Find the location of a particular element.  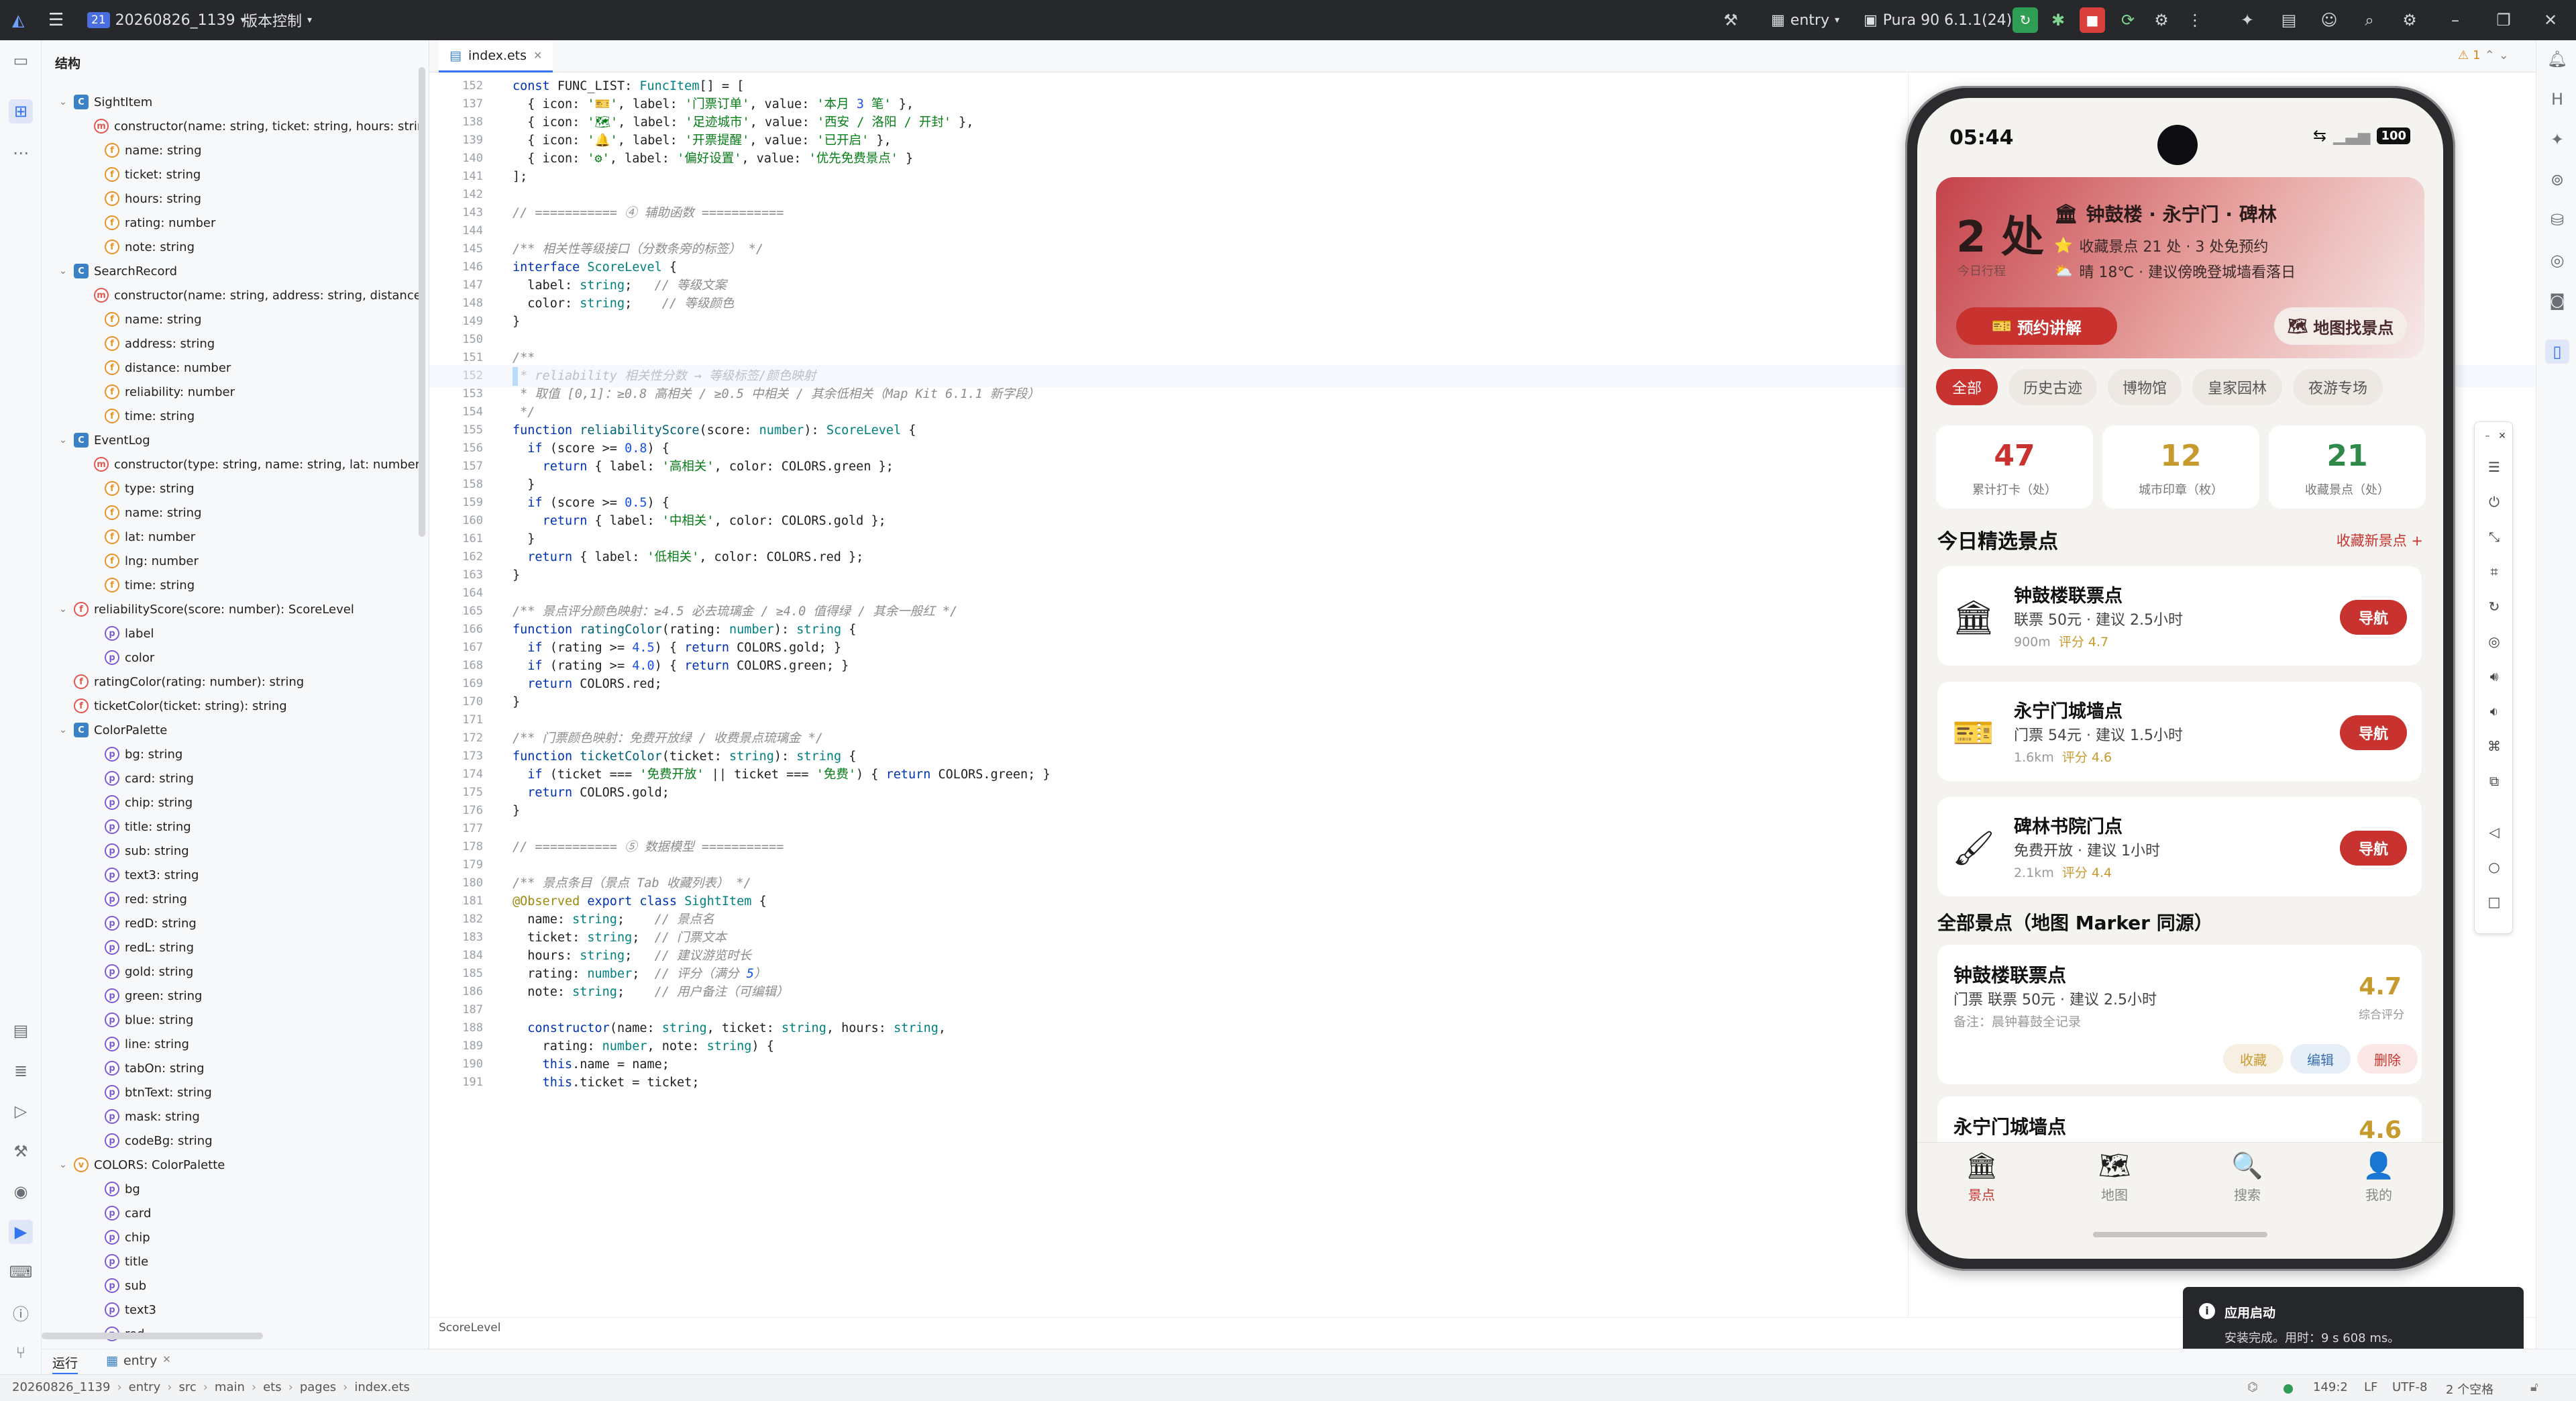

inspection-icon: ⌬ is located at coordinates (2252, 1387).